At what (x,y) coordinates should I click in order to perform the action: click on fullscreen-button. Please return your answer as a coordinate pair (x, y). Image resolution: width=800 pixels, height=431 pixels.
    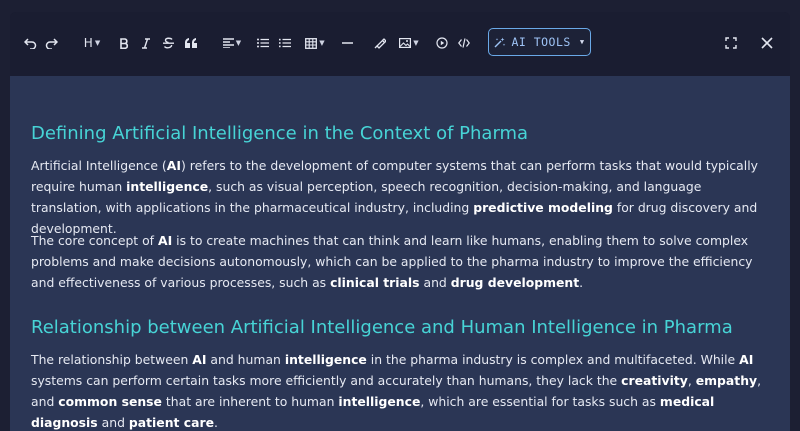
    Looking at the image, I should click on (731, 43).